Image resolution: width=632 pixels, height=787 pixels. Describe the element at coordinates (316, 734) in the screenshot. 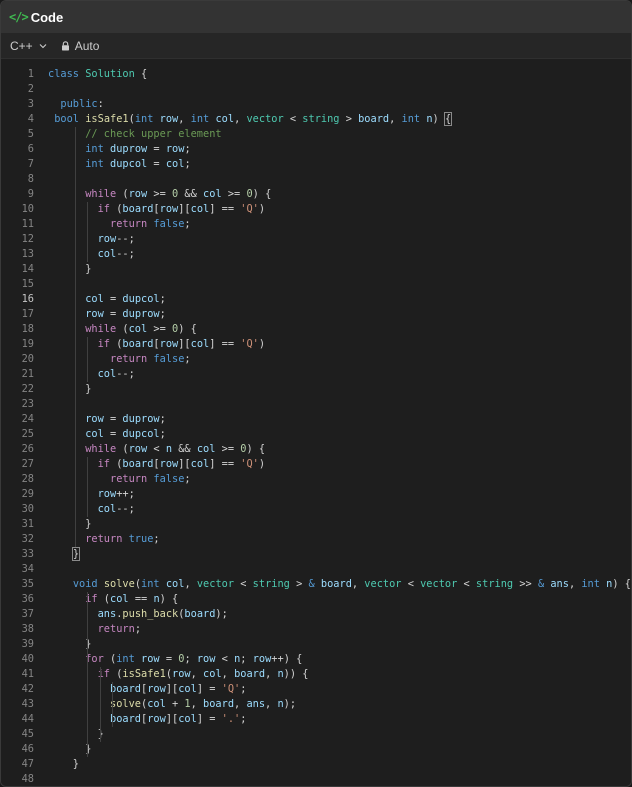

I see `code-line: 45 }` at that location.